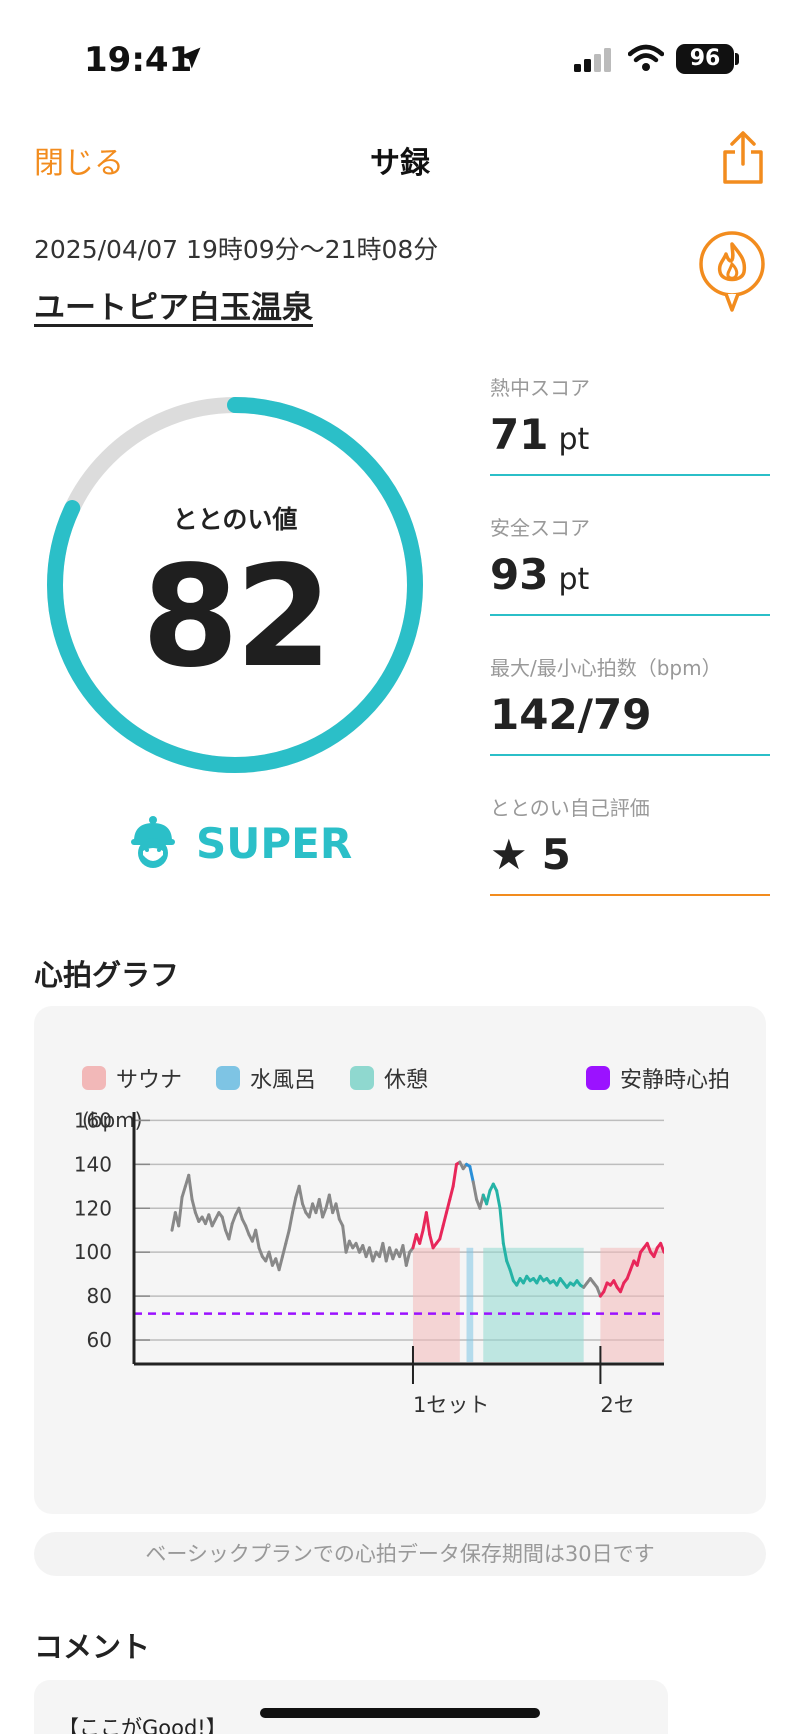 This screenshot has height=1734, width=800. What do you see at coordinates (400, 1713) in the screenshot?
I see `home-indicator` at bounding box center [400, 1713].